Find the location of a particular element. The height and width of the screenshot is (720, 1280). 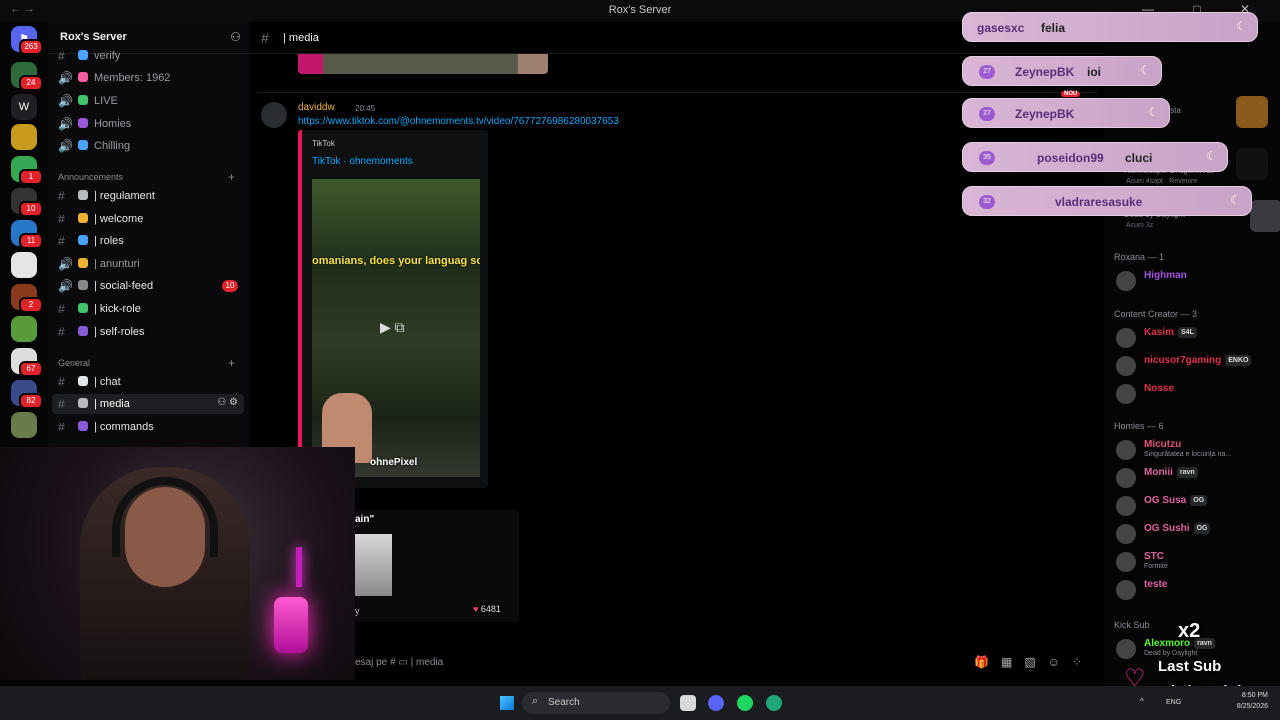

embed-title: TikTok · ohnemoments is located at coordinates (362, 161).